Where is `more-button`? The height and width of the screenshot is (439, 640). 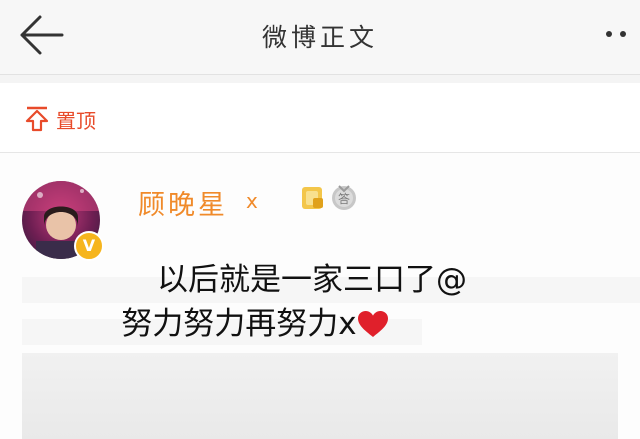
more-button is located at coordinates (618, 34).